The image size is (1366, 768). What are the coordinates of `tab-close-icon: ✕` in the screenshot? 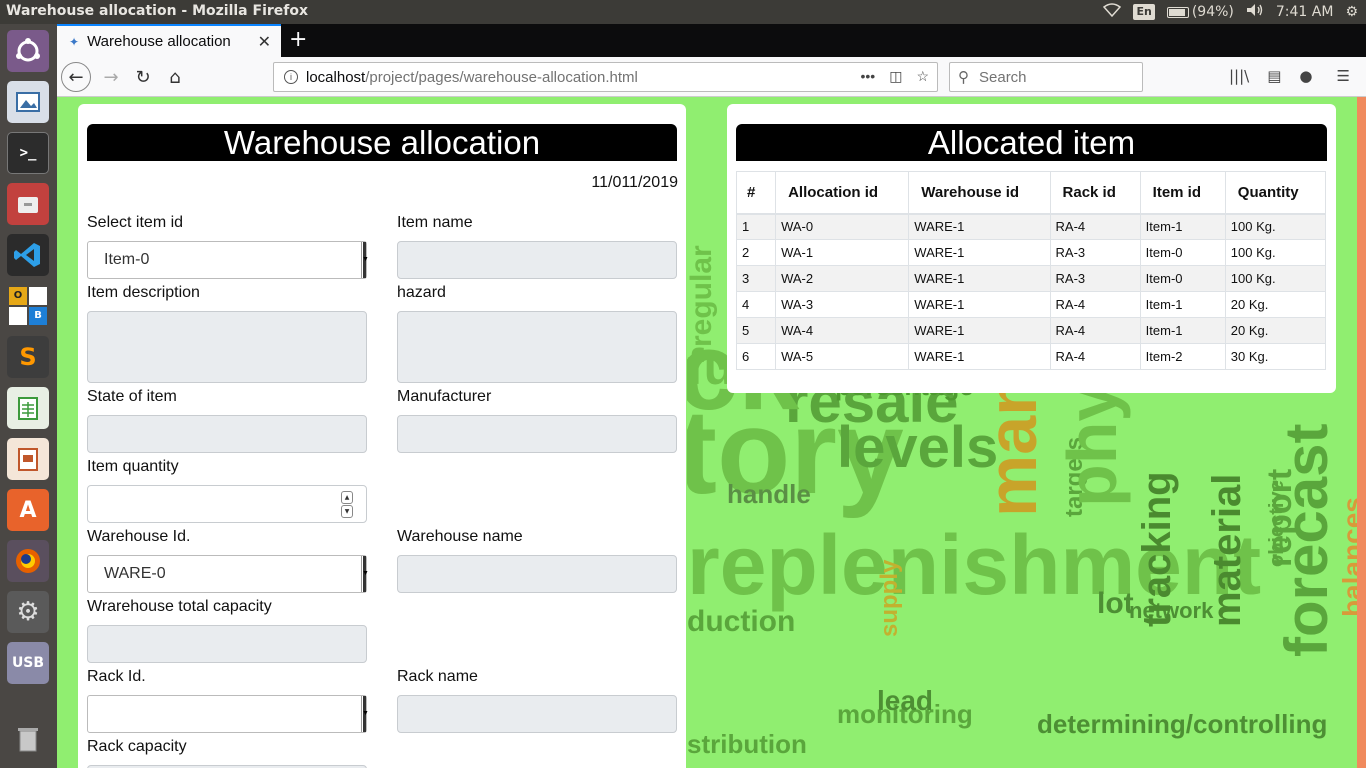 It's located at (264, 41).